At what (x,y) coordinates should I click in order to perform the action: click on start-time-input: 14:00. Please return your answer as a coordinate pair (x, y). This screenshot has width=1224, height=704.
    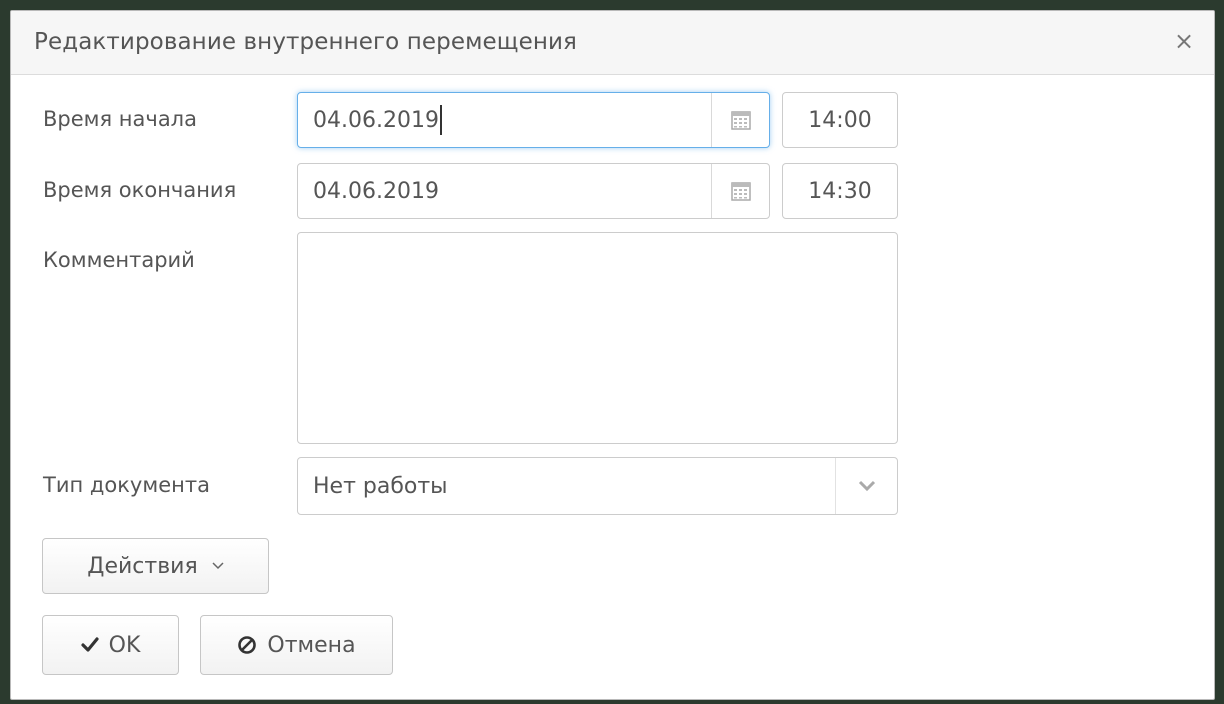
    Looking at the image, I should click on (840, 120).